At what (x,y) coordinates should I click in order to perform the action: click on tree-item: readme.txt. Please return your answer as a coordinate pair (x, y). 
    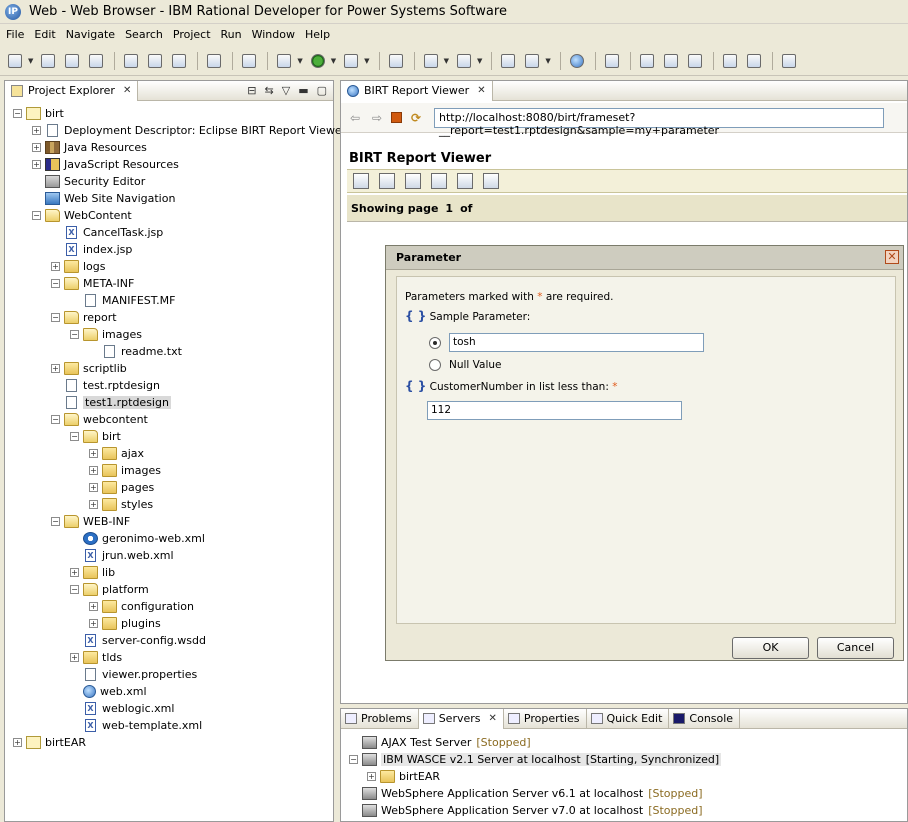
    Looking at the image, I should click on (135, 351).